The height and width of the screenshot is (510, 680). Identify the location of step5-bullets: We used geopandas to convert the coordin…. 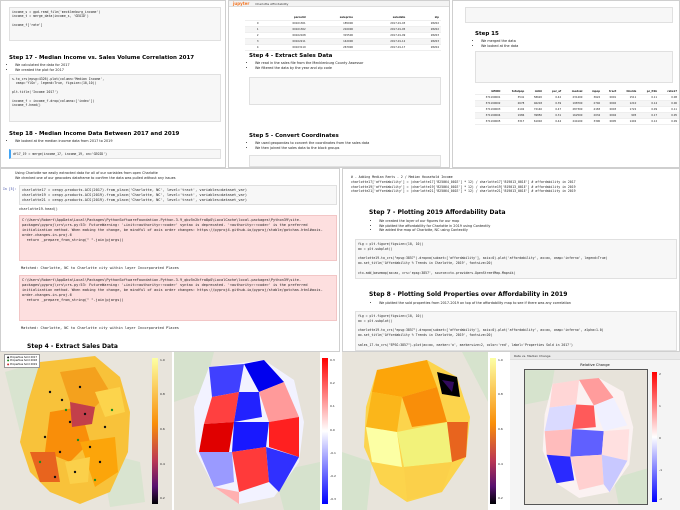
(309, 145).